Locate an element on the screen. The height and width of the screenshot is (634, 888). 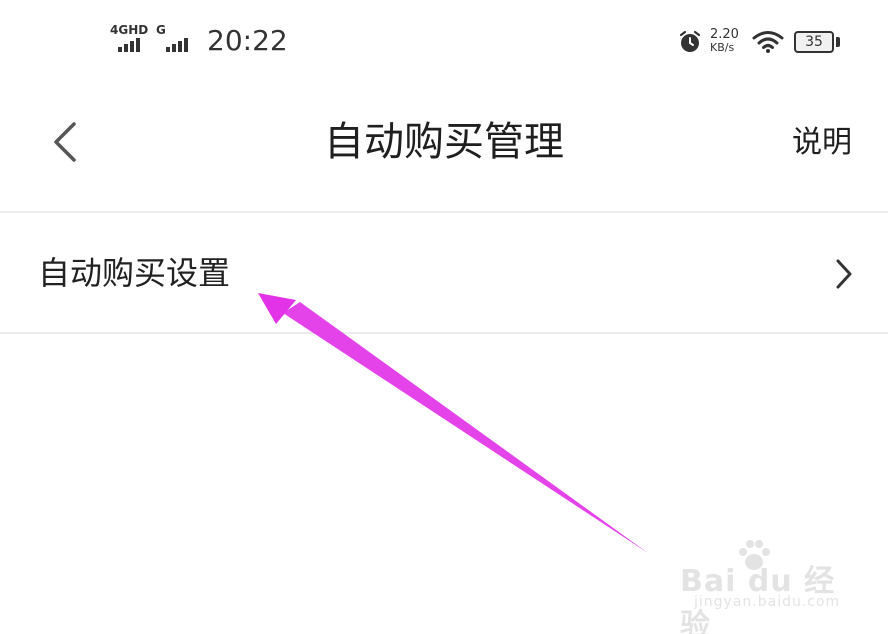
speed-value: 2.20 is located at coordinates (724, 34).